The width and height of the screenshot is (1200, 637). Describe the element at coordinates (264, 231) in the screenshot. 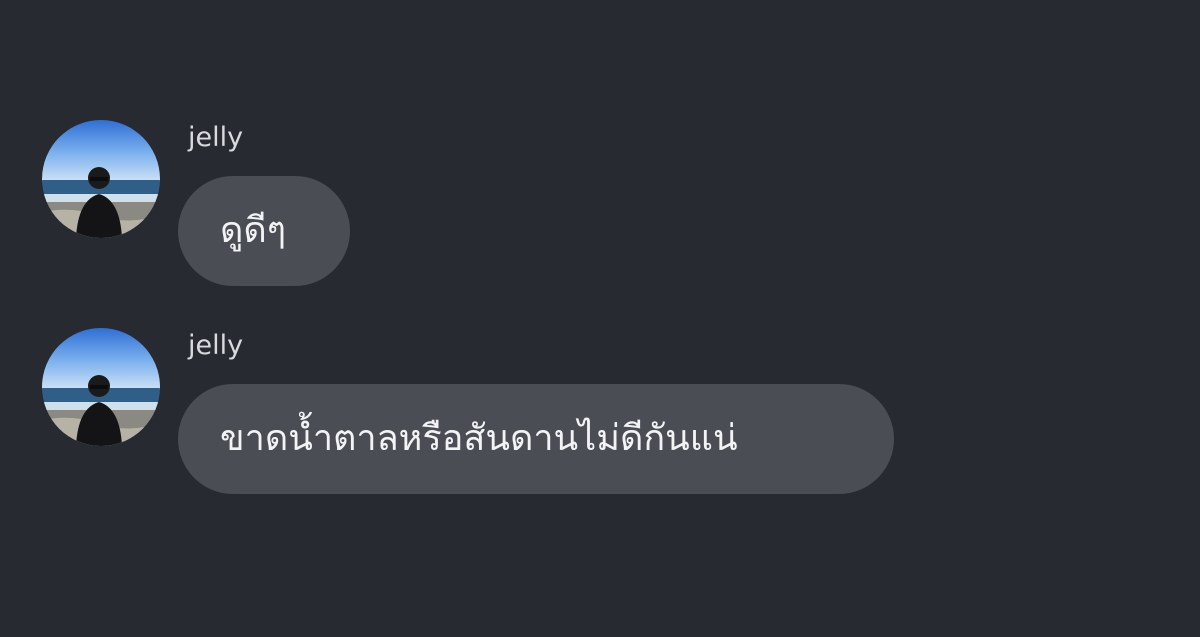

I see `message-bubble: ดูดีๆ` at that location.